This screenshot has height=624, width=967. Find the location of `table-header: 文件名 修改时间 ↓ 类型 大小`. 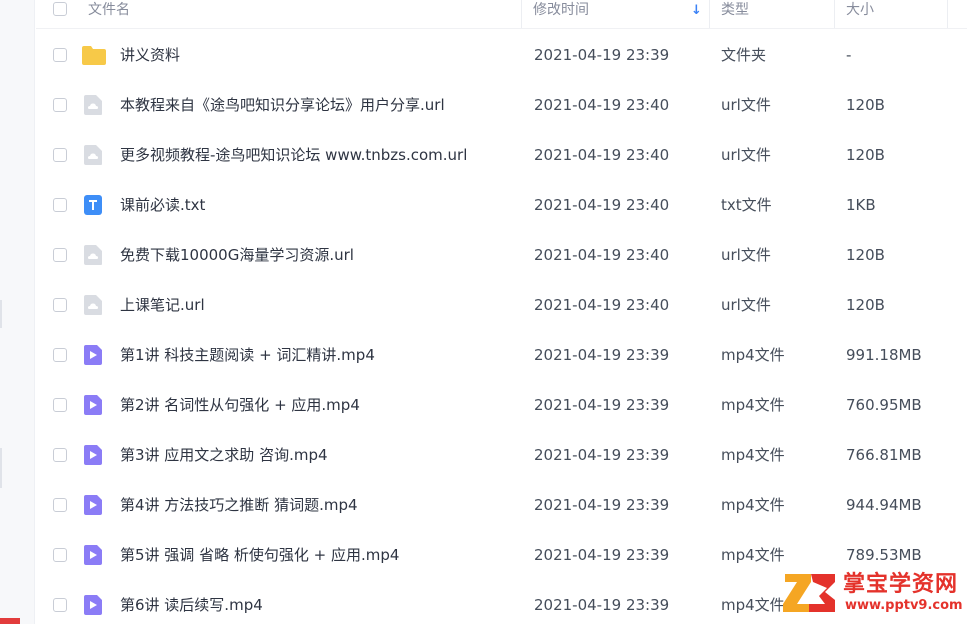

table-header: 文件名 修改时间 ↓ 类型 大小 is located at coordinates (501, 14).